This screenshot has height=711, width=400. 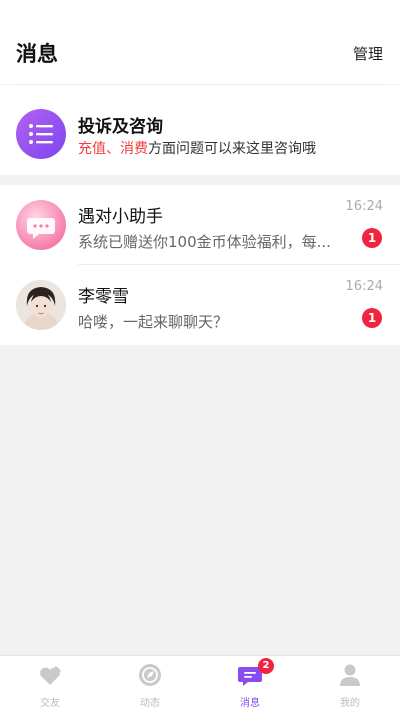 I want to click on bottom-tab-bar: 交友 动态 2 消息 我的, so click(x=200, y=683).